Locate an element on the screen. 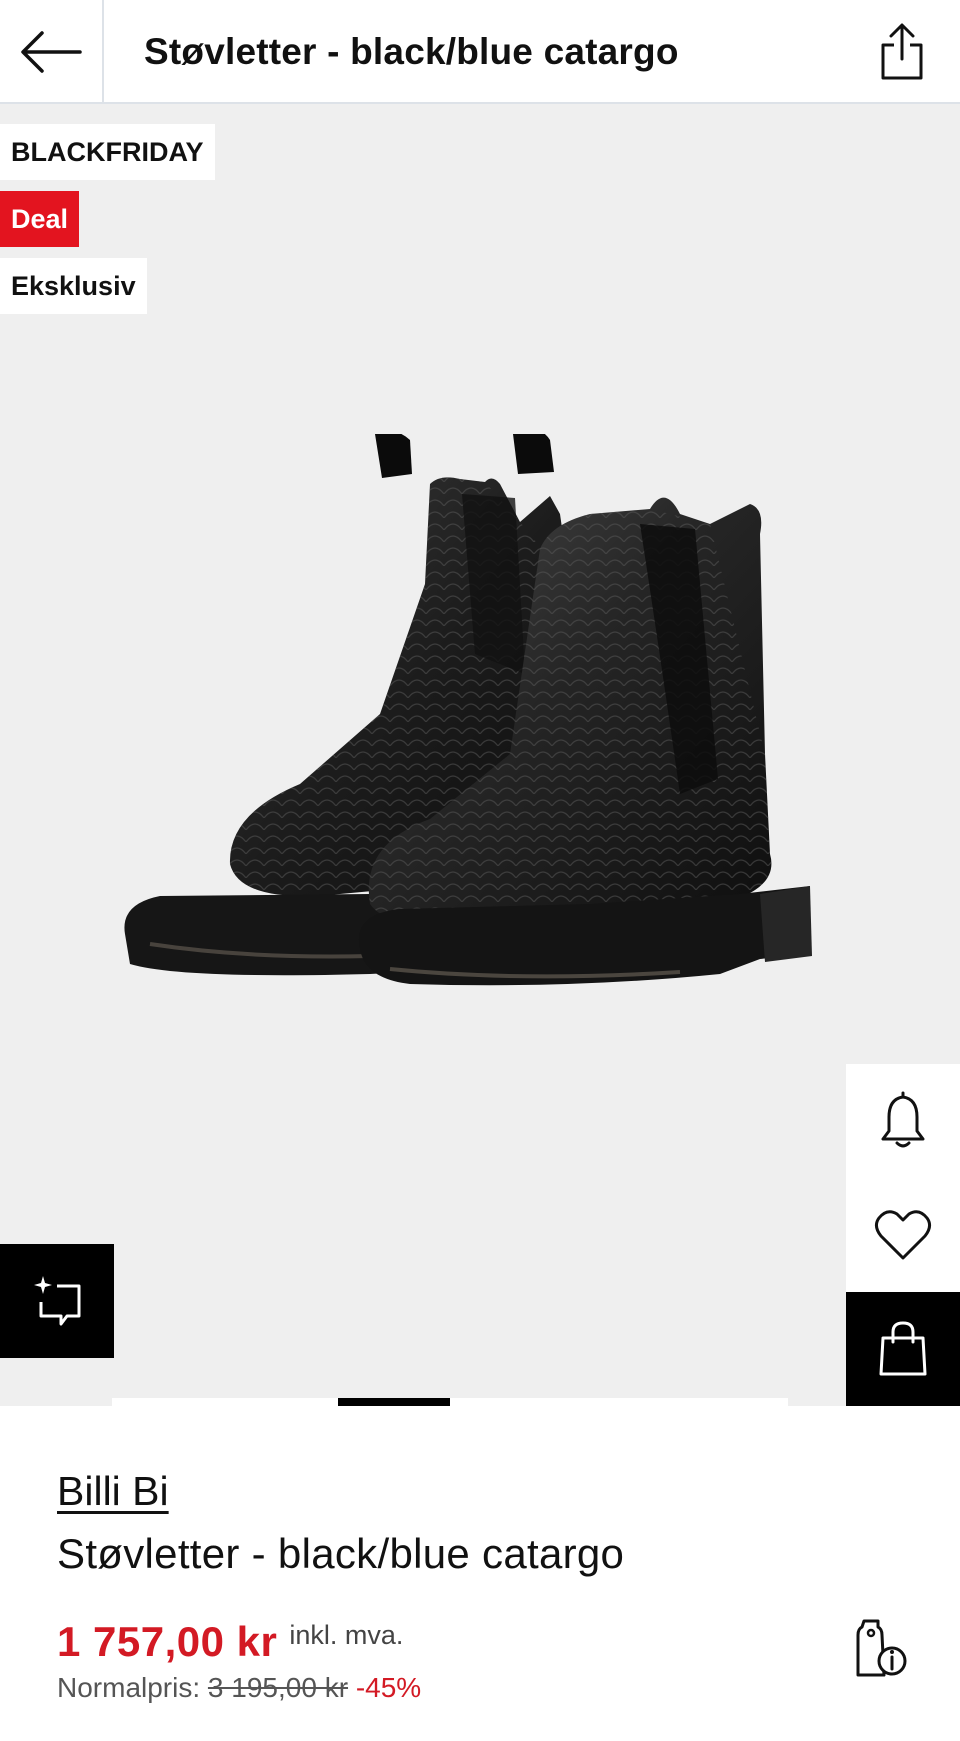  shopping-bag-icon is located at coordinates (903, 1348).